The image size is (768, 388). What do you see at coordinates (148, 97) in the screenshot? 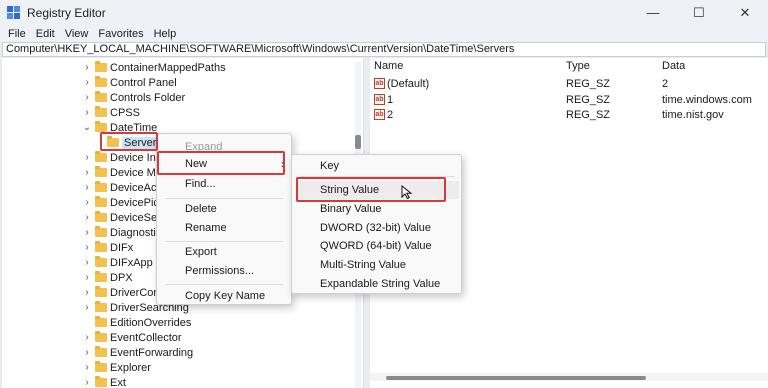
I see `tree-item-label: Controls Folder` at bounding box center [148, 97].